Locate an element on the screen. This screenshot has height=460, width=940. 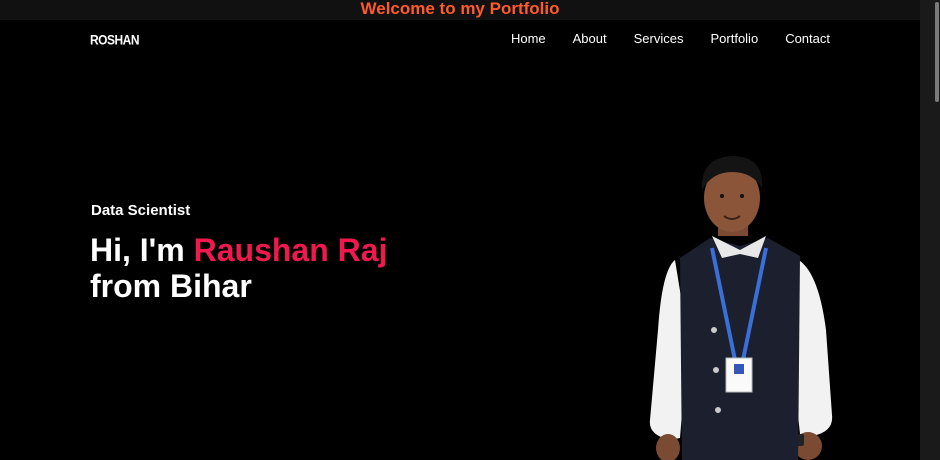
nav-home-link: Home is located at coordinates (528, 38).